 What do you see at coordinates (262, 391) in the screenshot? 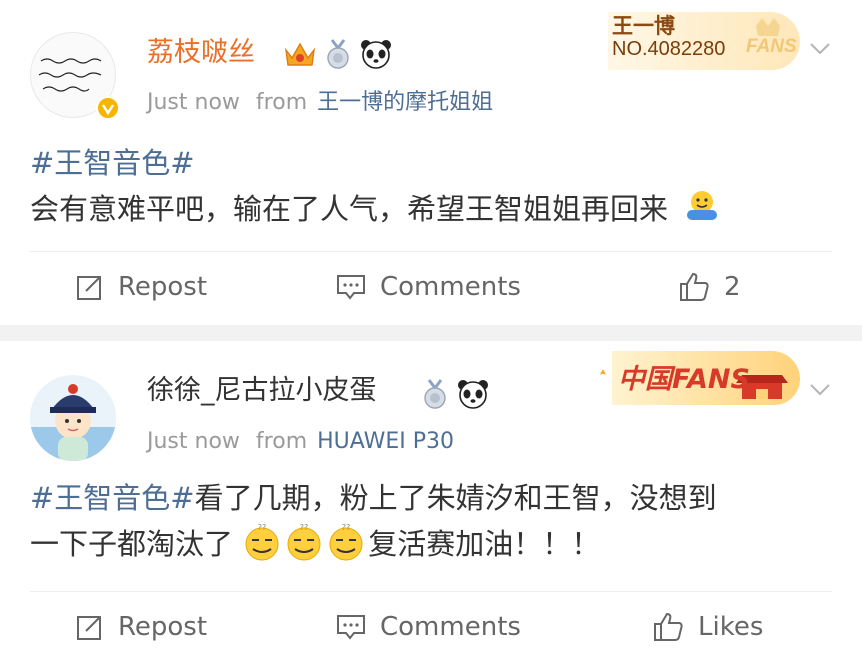
I see `username: 徐徐_尼古拉小皮蛋` at bounding box center [262, 391].